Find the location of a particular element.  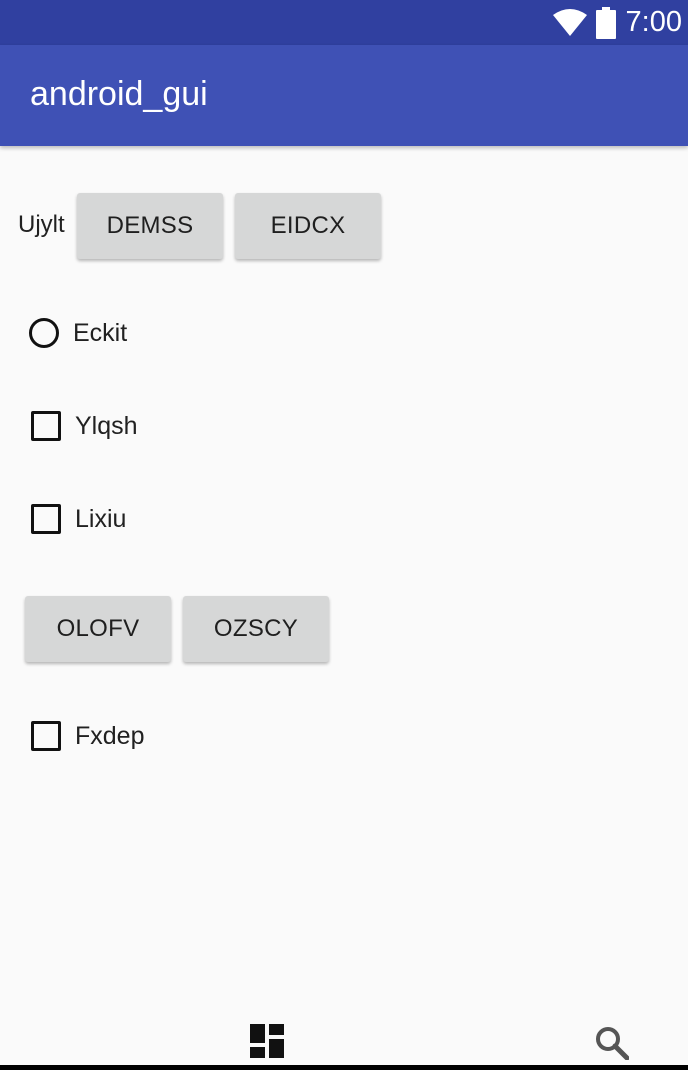

fxdep-checkbox-label: Fxdep is located at coordinates (110, 735).